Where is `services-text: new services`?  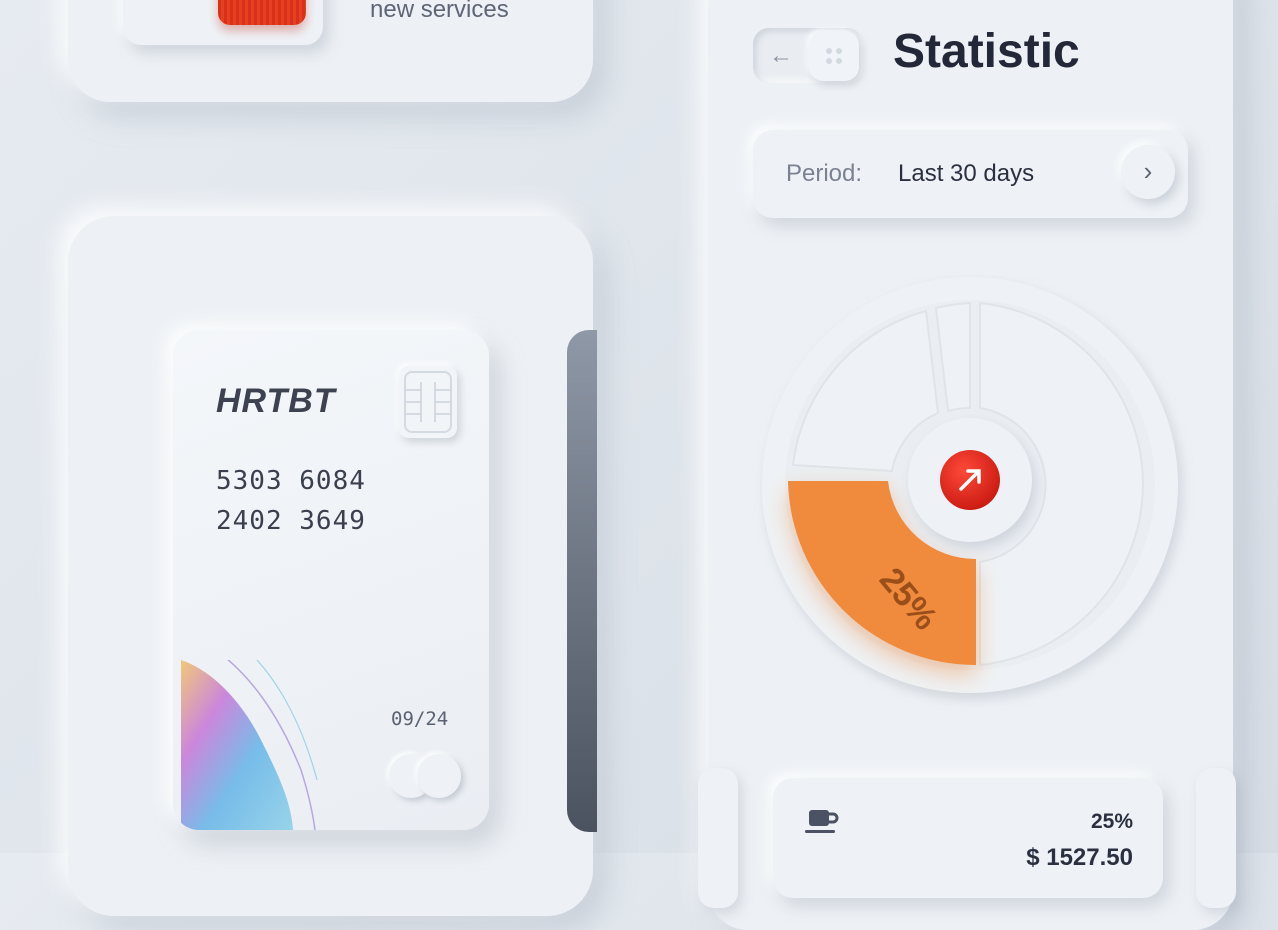 services-text: new services is located at coordinates (439, 11).